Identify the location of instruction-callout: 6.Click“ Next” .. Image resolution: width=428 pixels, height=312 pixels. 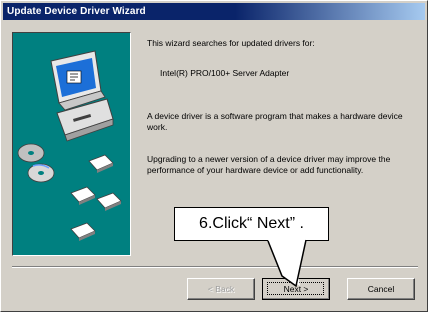
(251, 224).